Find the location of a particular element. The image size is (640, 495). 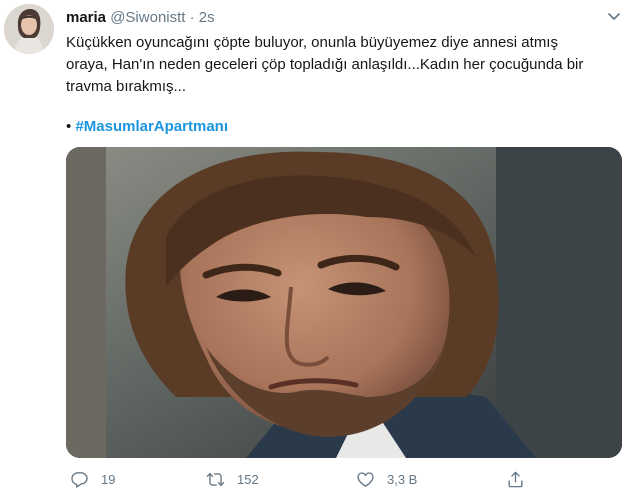

tweet-header: maria @Siwonistt · 2s is located at coordinates (140, 18).